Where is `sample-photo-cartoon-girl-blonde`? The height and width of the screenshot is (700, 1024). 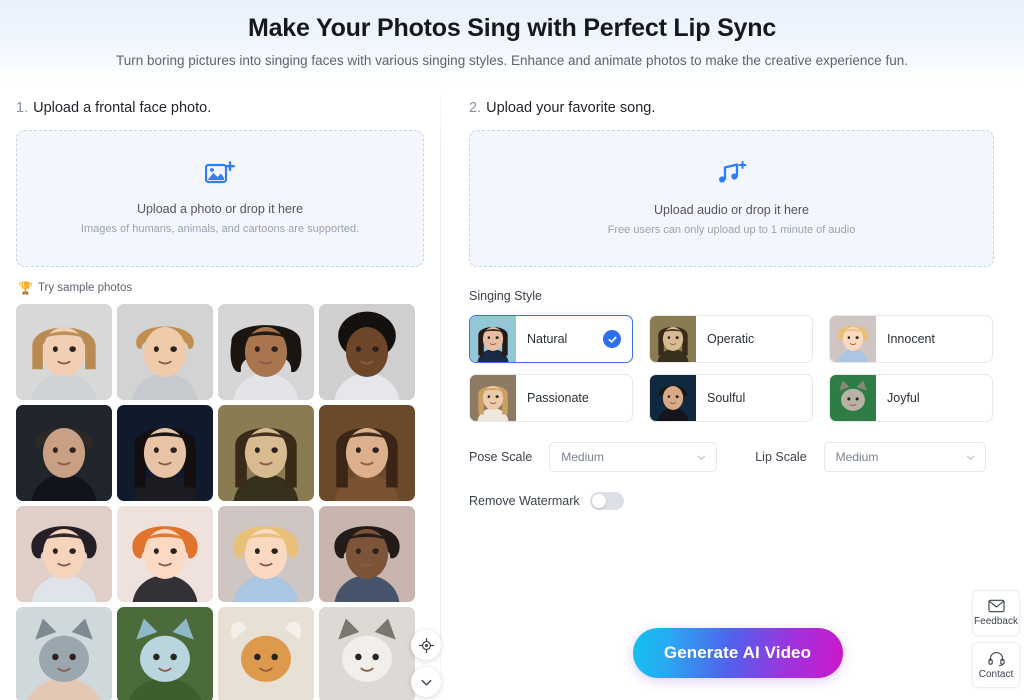 sample-photo-cartoon-girl-blonde is located at coordinates (266, 554).